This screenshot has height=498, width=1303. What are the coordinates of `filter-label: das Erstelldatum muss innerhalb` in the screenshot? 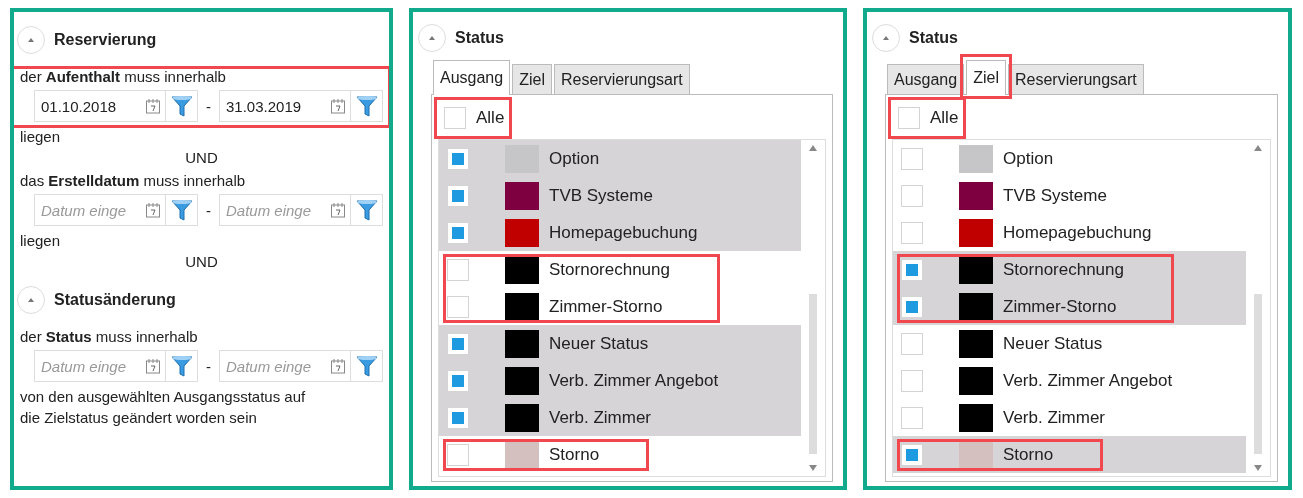 It's located at (133, 180).